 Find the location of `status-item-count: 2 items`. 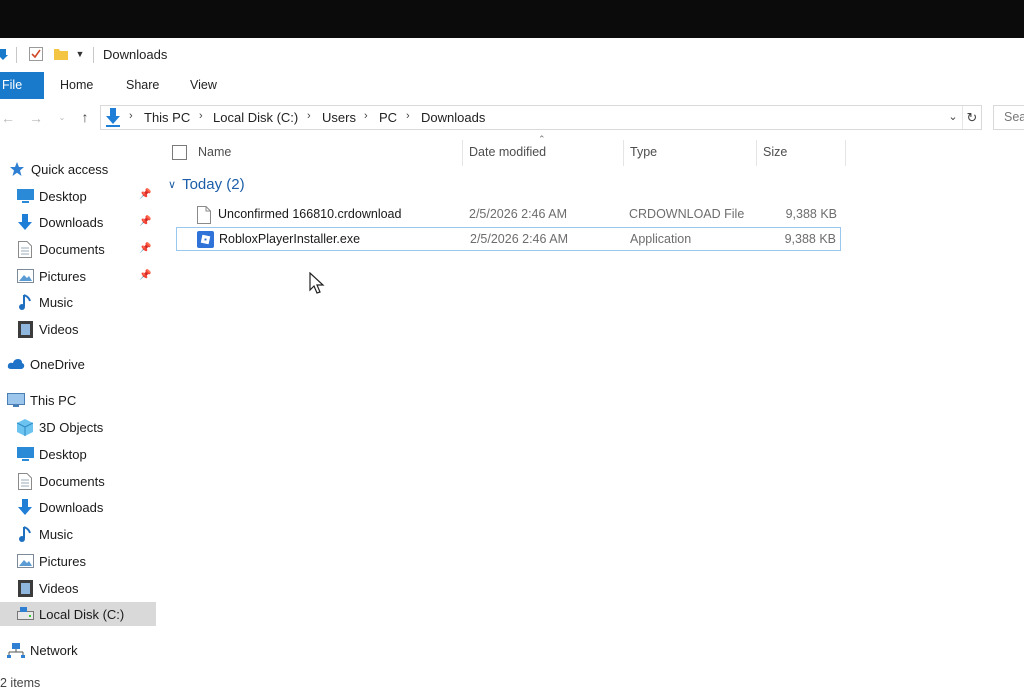

status-item-count: 2 items is located at coordinates (20, 683).